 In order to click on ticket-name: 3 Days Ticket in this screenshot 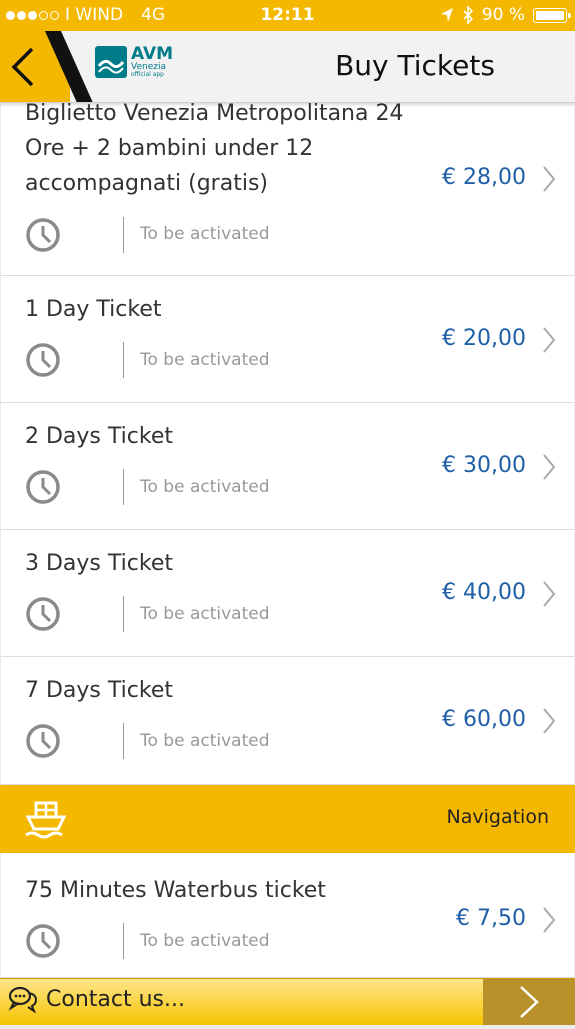, I will do `click(99, 563)`.